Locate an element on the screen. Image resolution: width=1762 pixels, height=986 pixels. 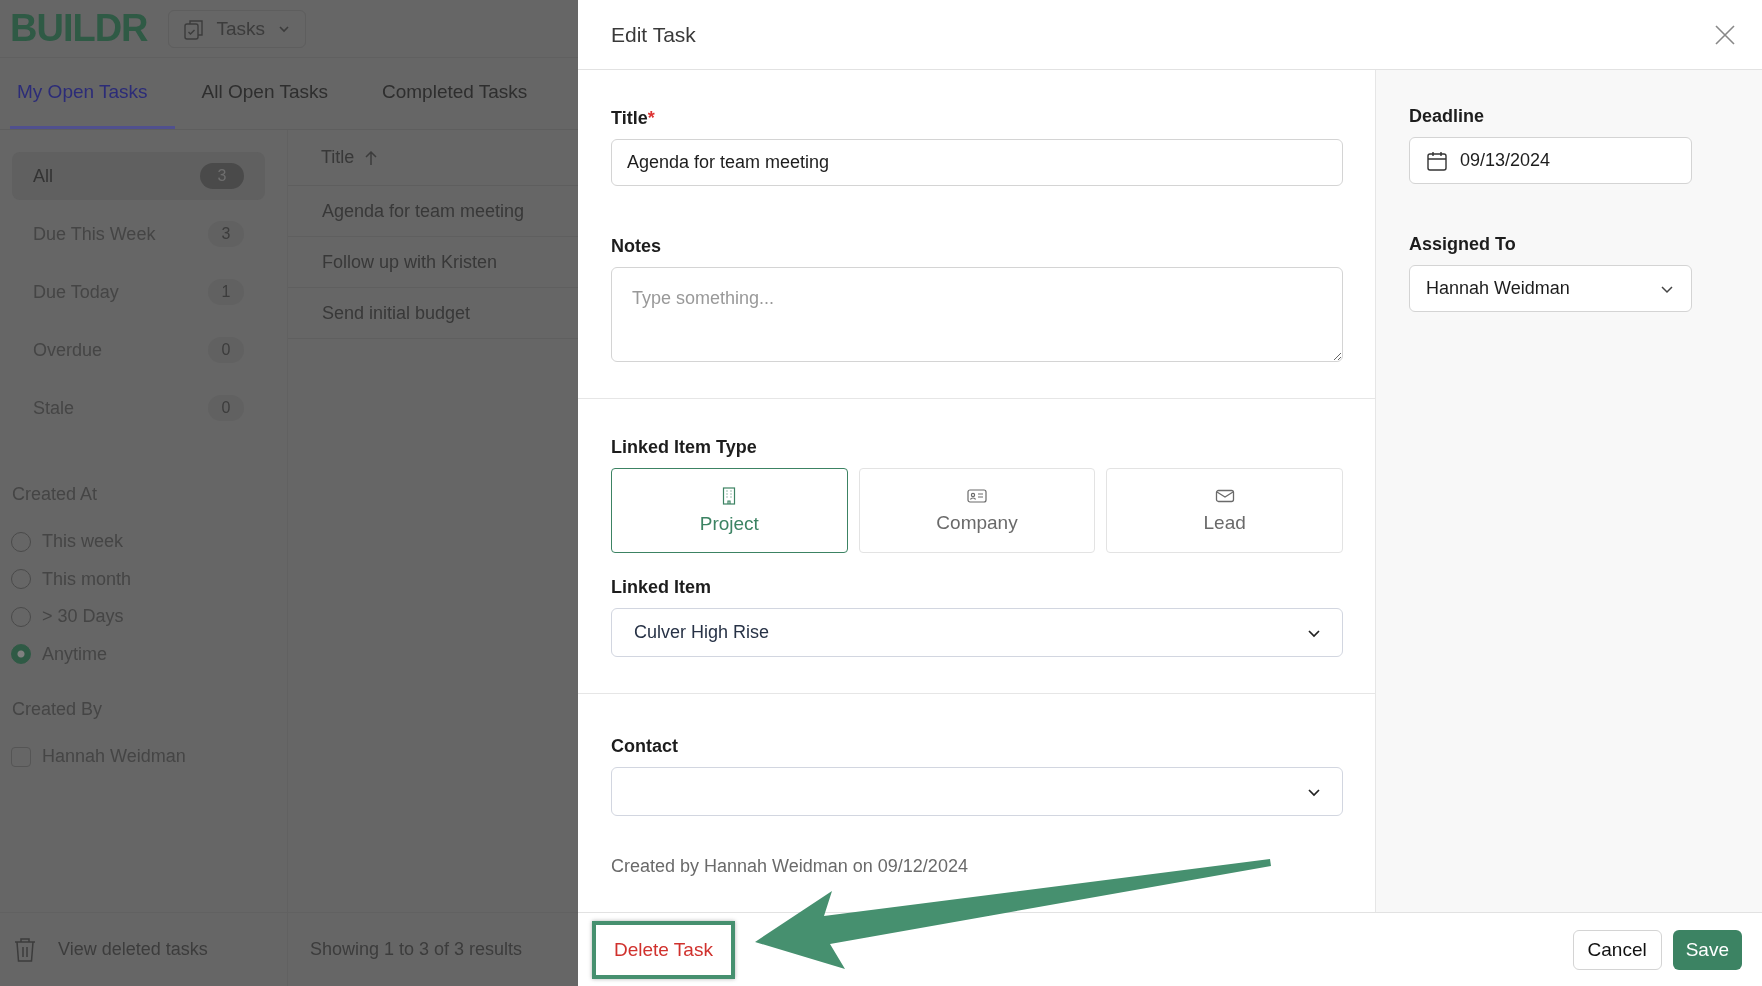
linked-item-select: Culver High Rise is located at coordinates (977, 632).